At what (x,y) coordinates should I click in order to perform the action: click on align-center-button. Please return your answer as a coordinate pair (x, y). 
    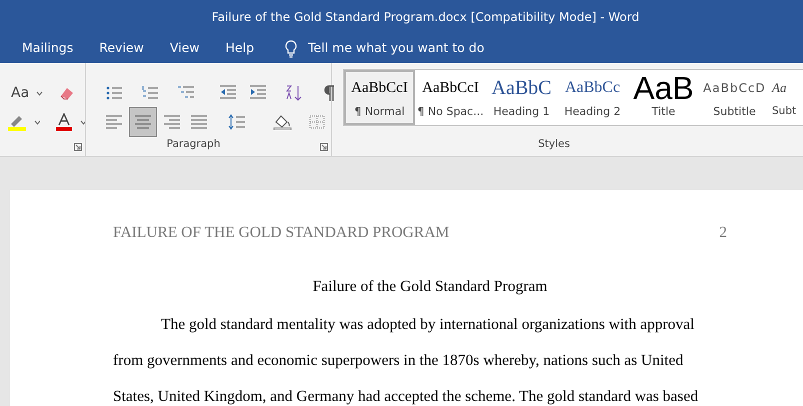
    Looking at the image, I should click on (143, 122).